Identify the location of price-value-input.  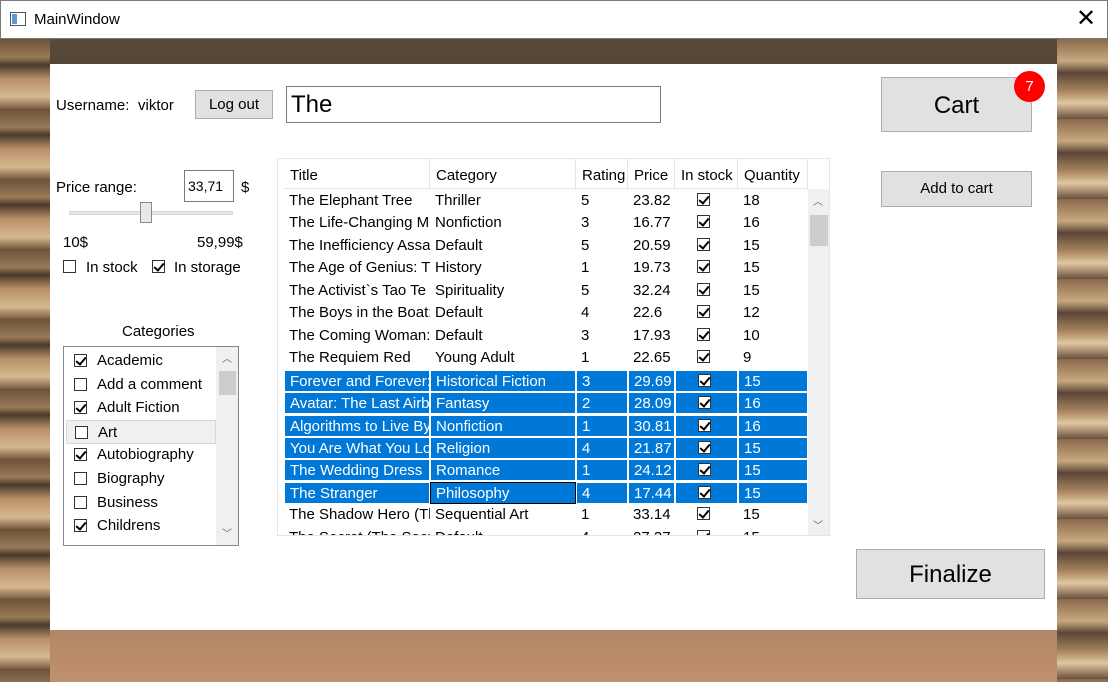
(209, 186).